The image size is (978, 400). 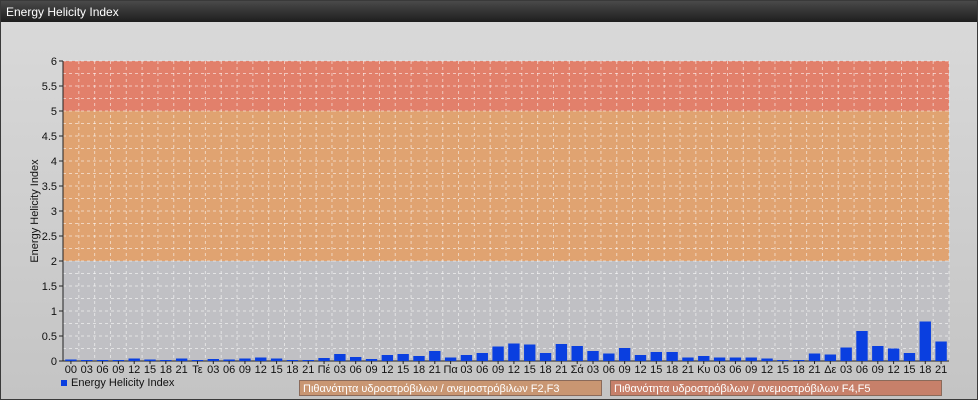 What do you see at coordinates (54, 262) in the screenshot?
I see `y-tick-label: 2` at bounding box center [54, 262].